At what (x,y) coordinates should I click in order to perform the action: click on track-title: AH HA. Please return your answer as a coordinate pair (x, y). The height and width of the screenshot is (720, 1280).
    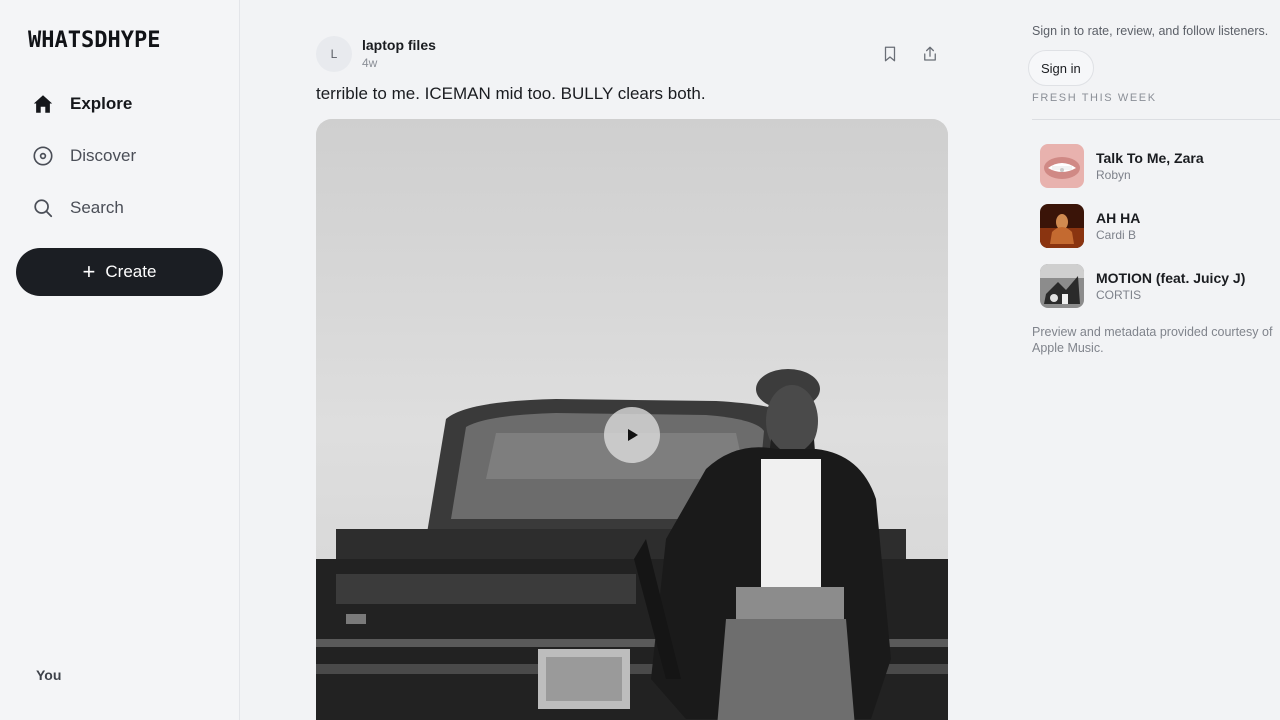
    Looking at the image, I should click on (1118, 218).